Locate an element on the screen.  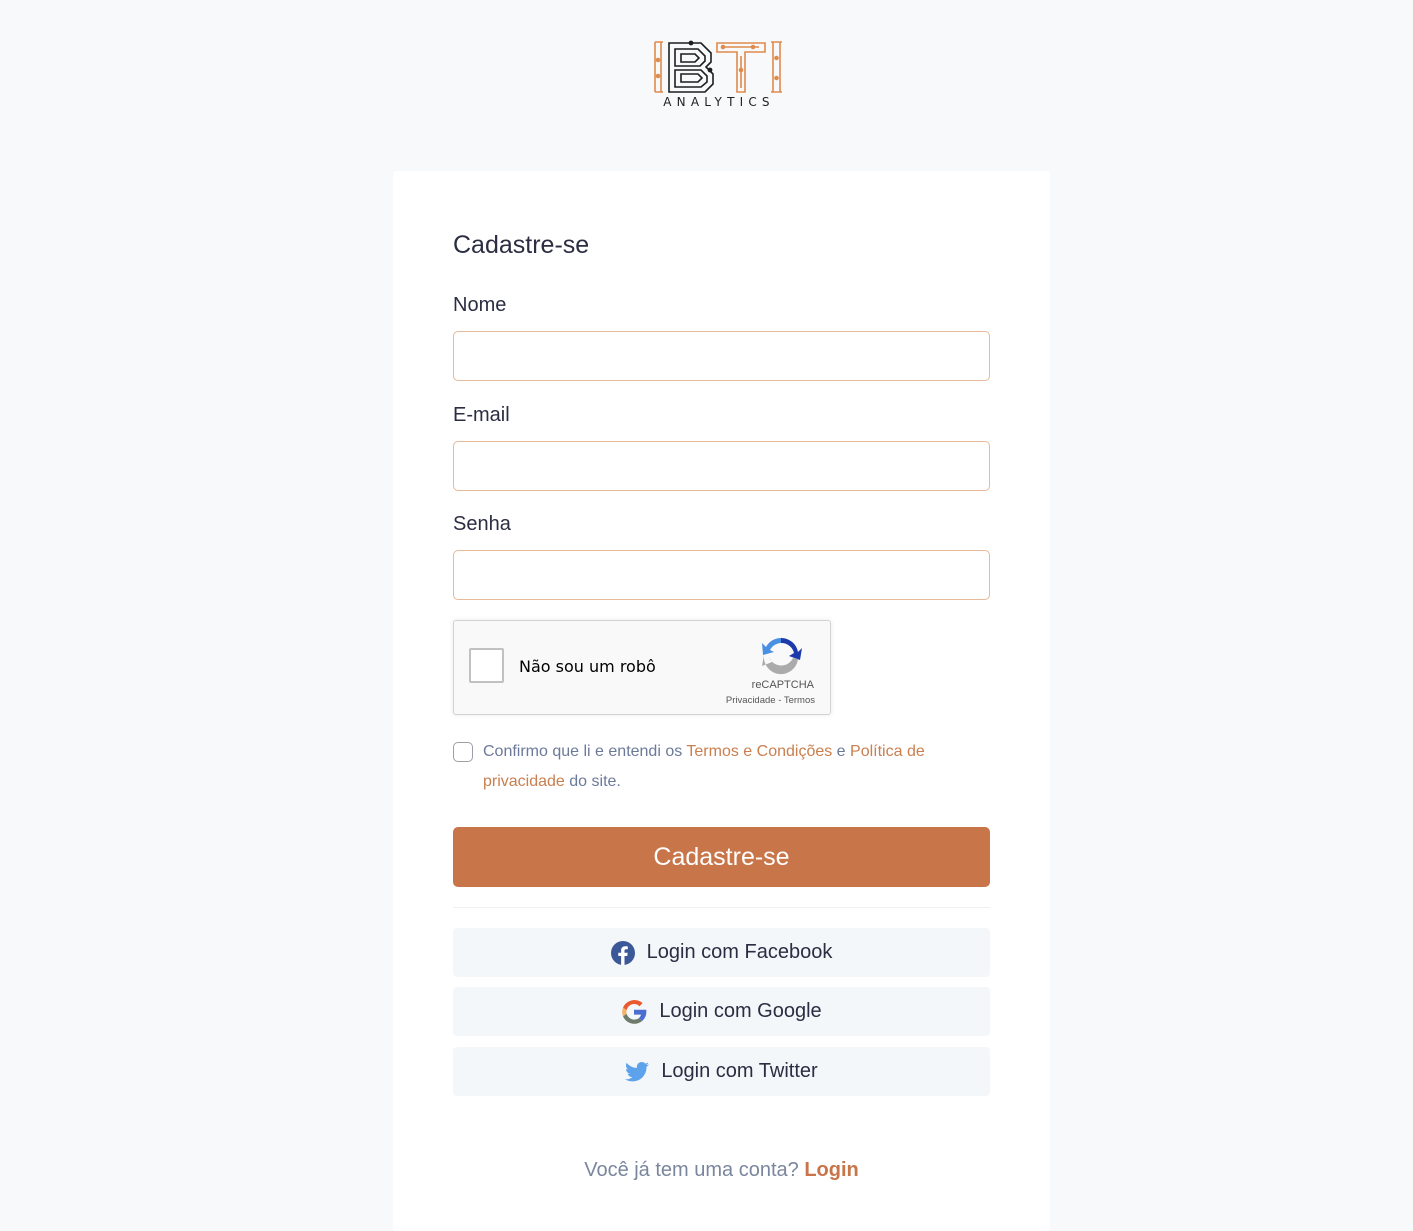
google-icon is located at coordinates (634, 1011).